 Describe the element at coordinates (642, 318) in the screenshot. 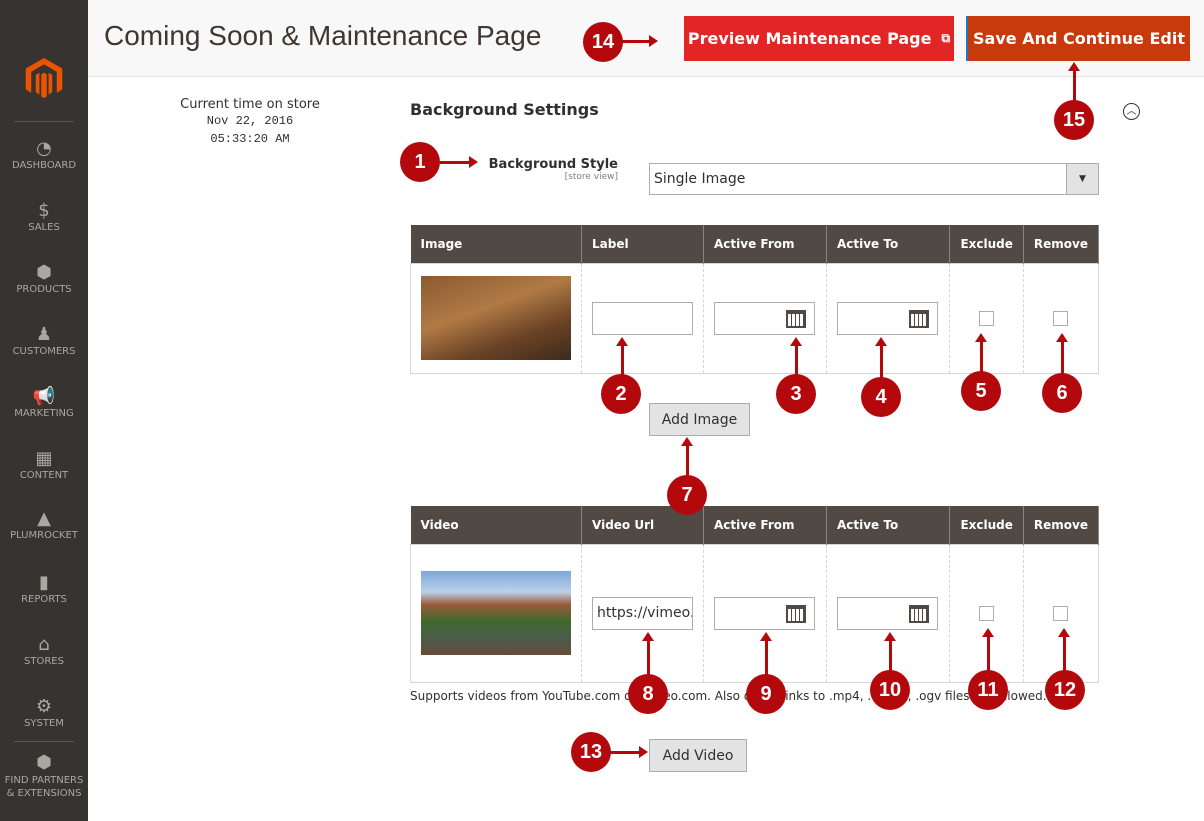

I see `label-input` at that location.